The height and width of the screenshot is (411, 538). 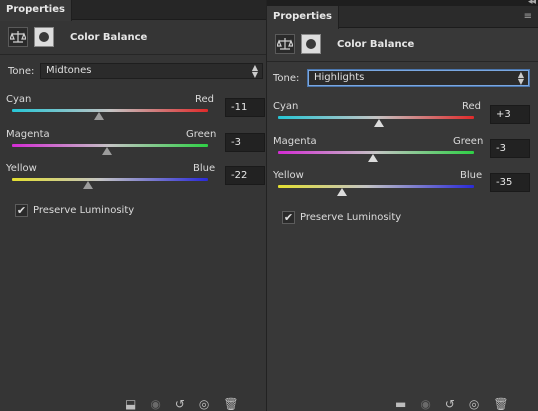 I want to click on panel-footer: ⬓ ◉ ↺ ◎ 🗑, so click(x=182, y=404).